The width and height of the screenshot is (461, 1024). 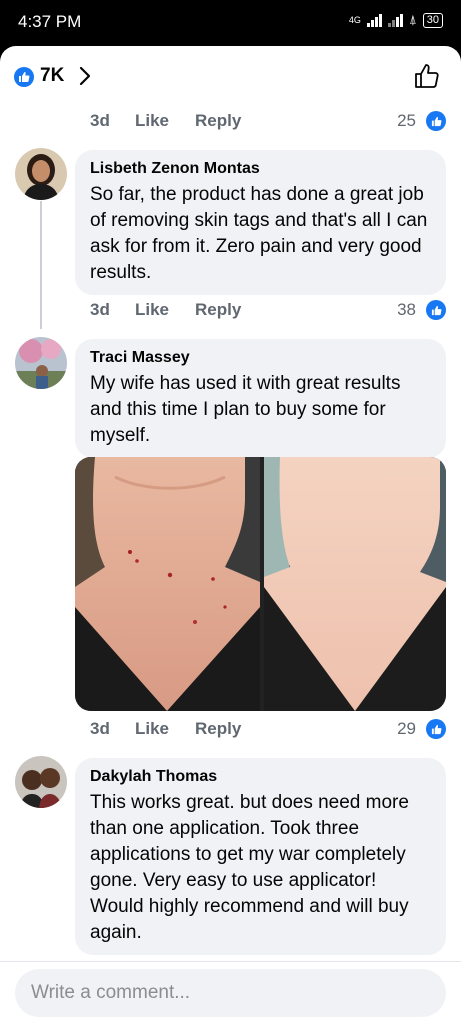 I want to click on signal-icon, so click(x=374, y=20).